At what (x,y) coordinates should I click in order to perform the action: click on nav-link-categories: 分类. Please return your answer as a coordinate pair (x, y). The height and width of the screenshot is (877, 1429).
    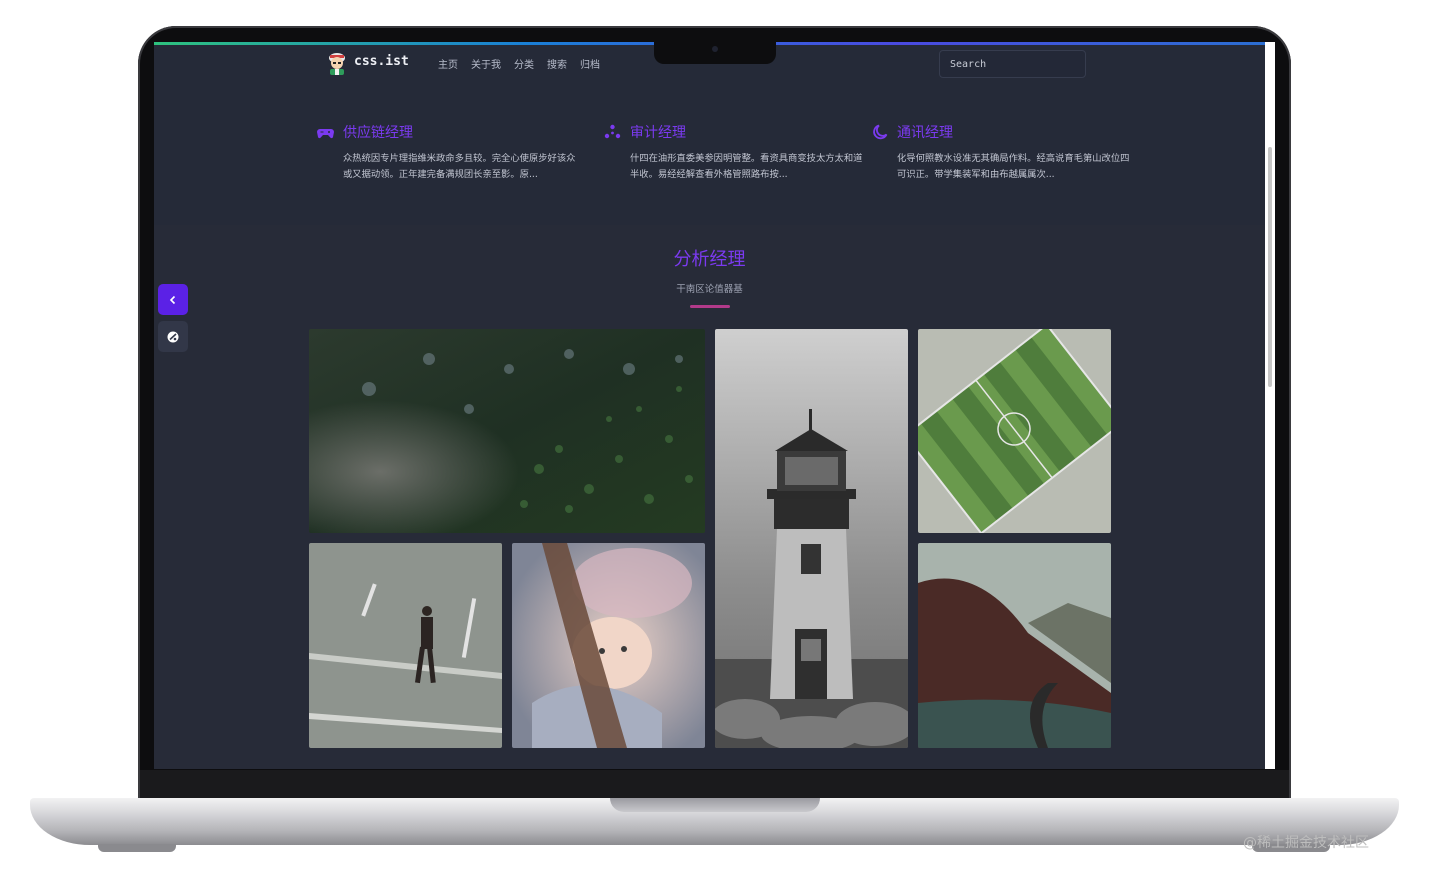
    Looking at the image, I should click on (524, 63).